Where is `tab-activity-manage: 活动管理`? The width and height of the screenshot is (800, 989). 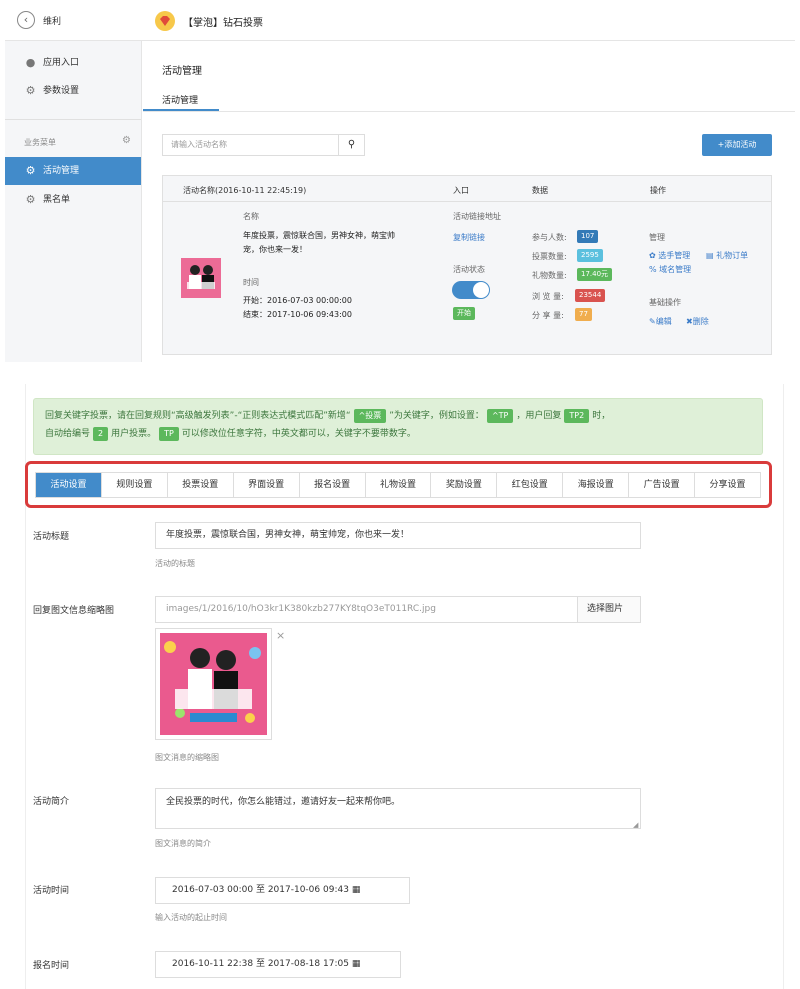
tab-activity-manage: 活动管理 is located at coordinates (180, 99).